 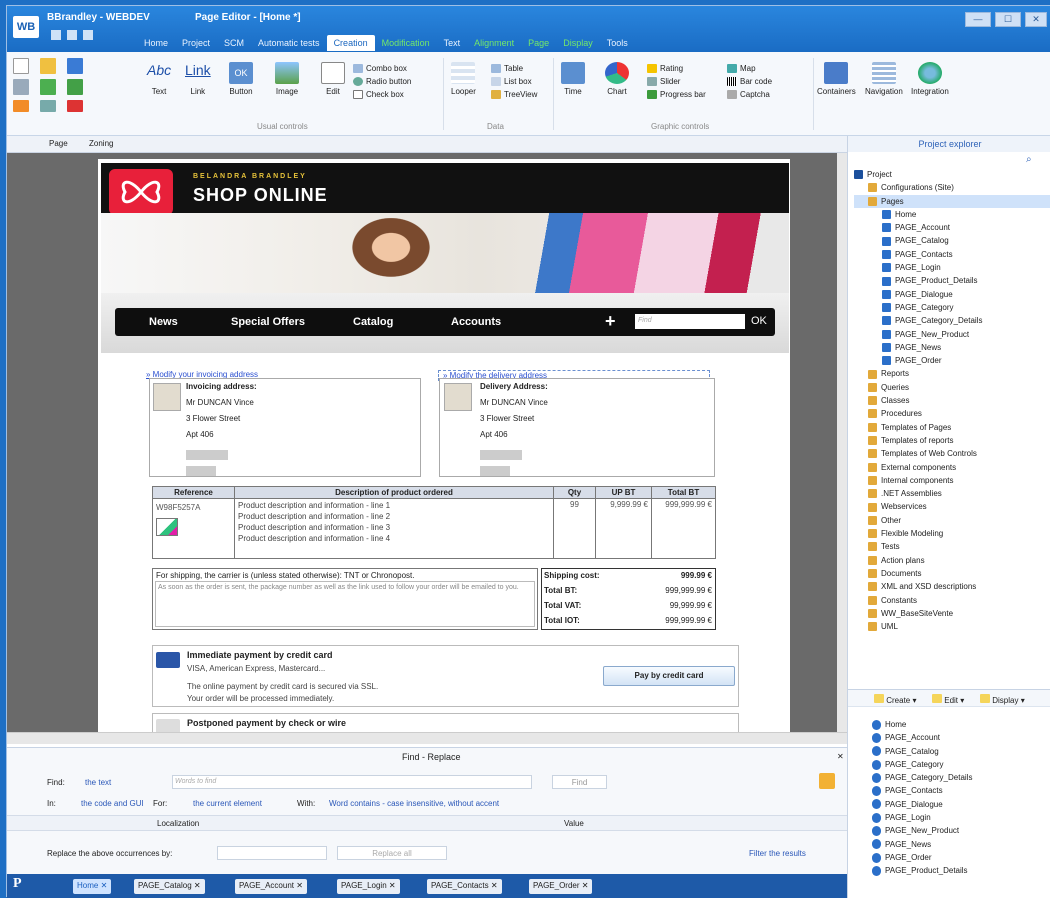 I want to click on ribbon-text-button: Abc Text, so click(x=159, y=79).